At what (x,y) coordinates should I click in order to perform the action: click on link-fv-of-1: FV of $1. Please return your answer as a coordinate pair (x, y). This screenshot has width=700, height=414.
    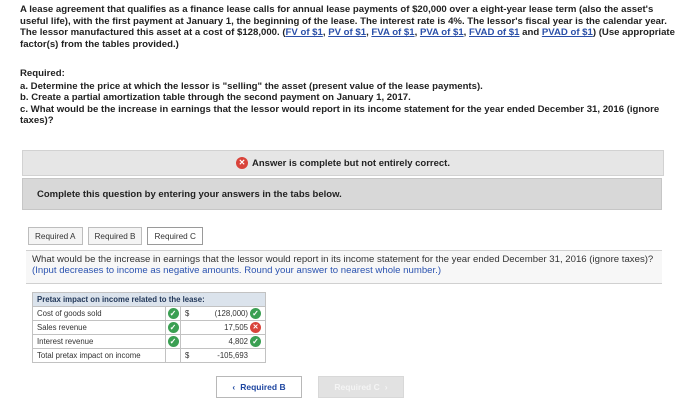
    Looking at the image, I should click on (304, 32).